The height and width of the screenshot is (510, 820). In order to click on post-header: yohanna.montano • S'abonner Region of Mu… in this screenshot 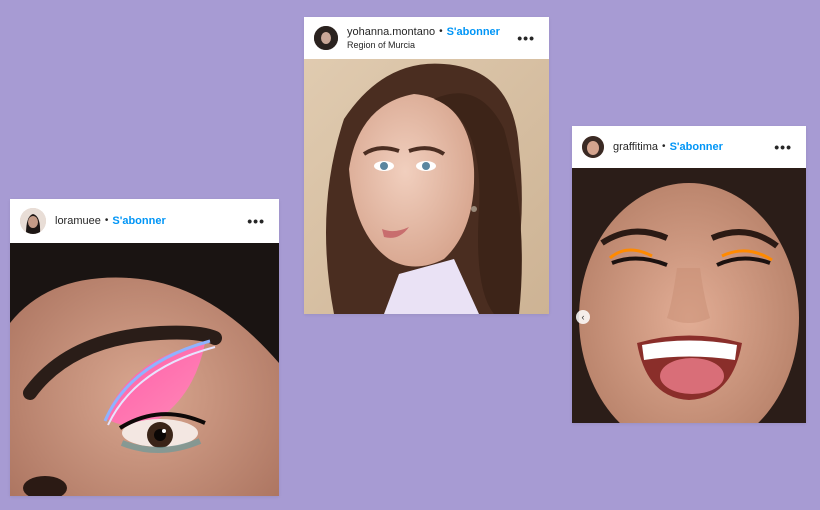, I will do `click(426, 38)`.